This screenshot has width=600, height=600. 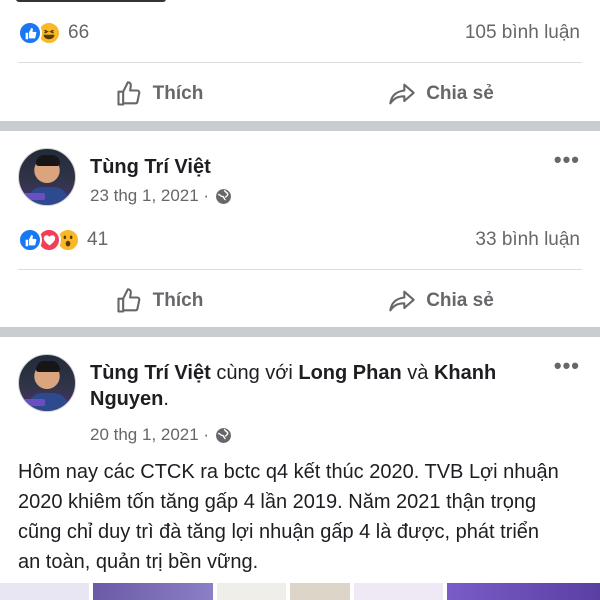 I want to click on comment-count-link: 105 bình luận, so click(x=522, y=33).